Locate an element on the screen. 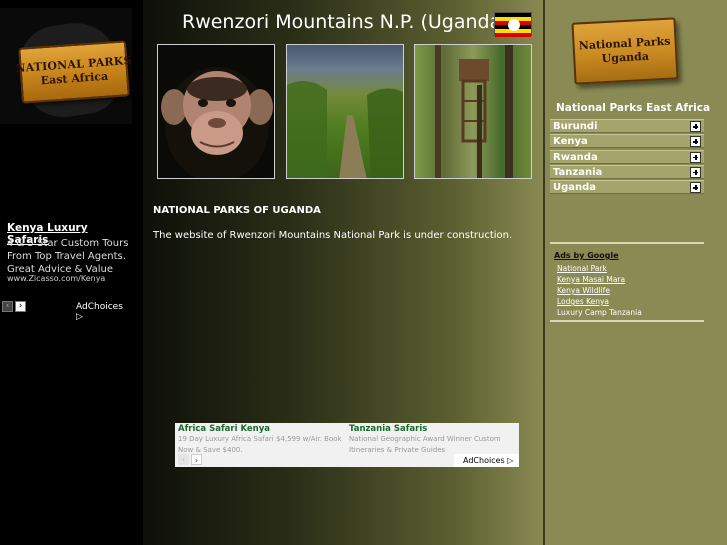  country-label: Burundi is located at coordinates (575, 126).